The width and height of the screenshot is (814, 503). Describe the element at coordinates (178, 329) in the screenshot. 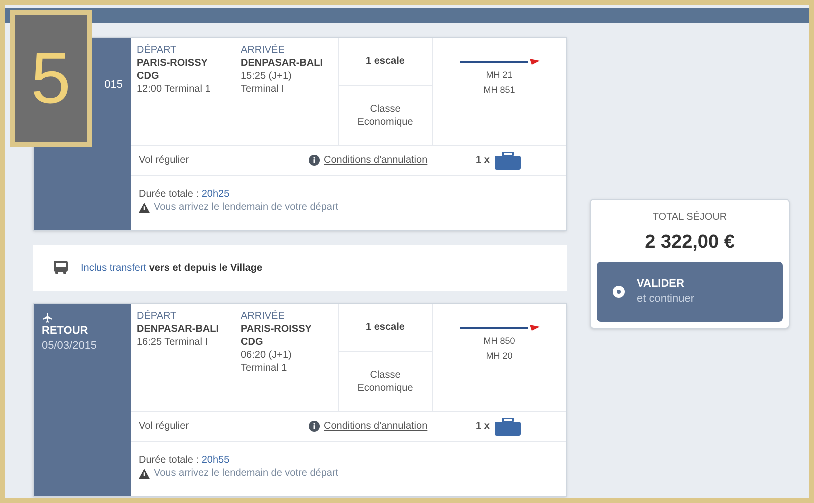

I see `depart-city: DENPASAR-BALI` at that location.